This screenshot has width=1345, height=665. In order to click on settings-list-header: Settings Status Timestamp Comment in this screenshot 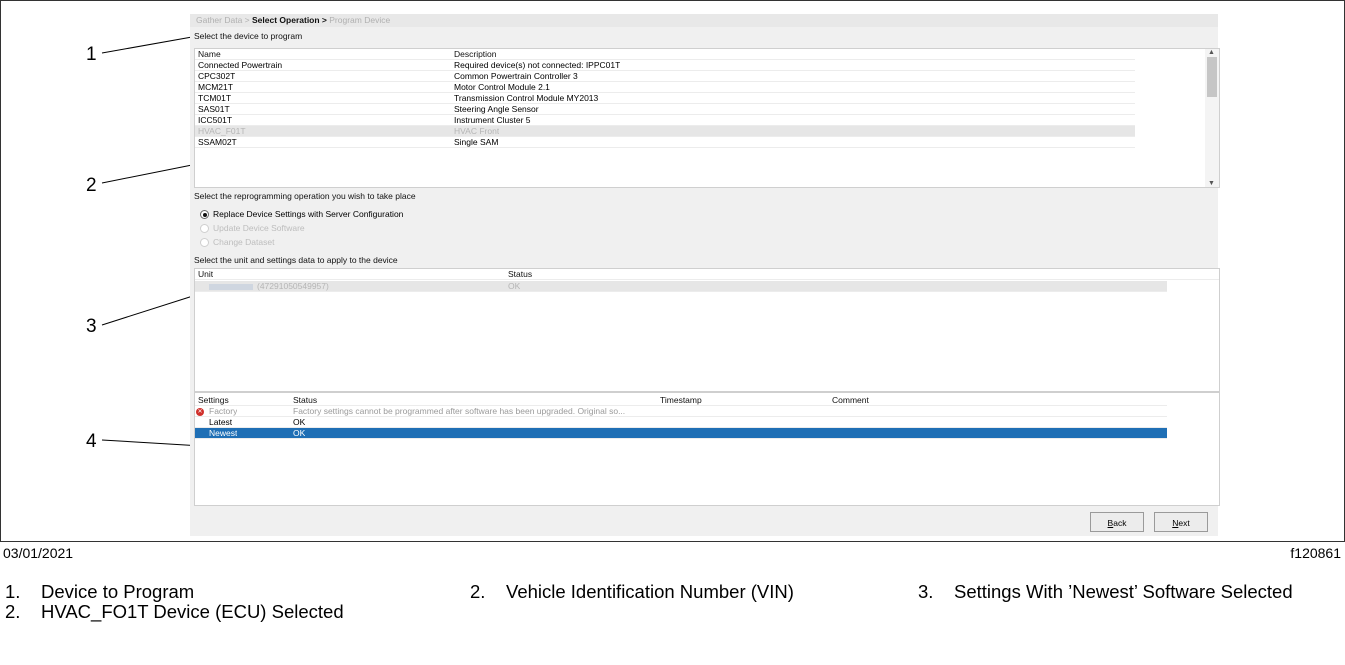, I will do `click(681, 400)`.